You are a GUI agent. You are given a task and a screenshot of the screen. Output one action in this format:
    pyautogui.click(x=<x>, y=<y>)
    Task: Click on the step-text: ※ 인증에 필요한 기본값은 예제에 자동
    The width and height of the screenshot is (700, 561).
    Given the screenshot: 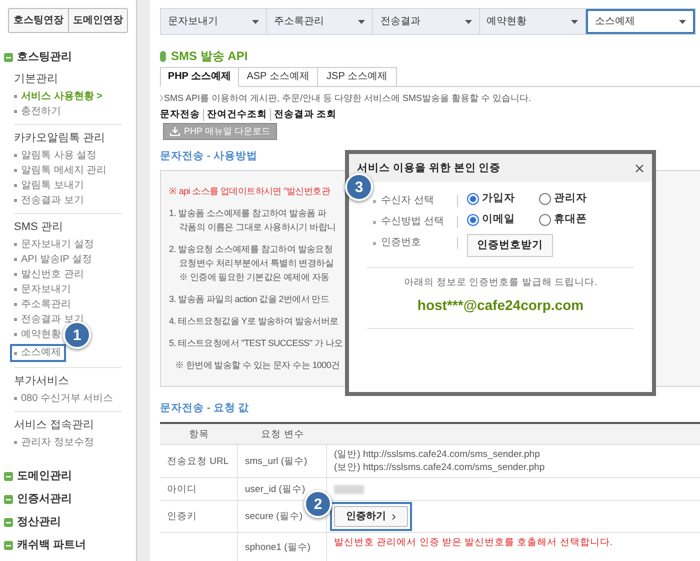 What is the action you would take?
    pyautogui.click(x=254, y=277)
    